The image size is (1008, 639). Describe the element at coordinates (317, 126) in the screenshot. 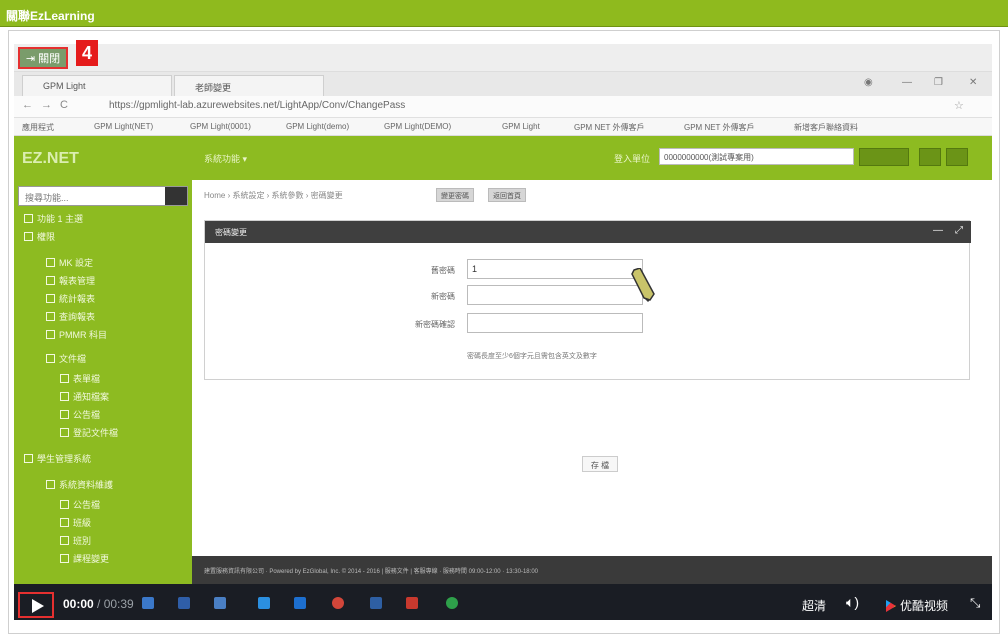

I see `bookmark-item: GPM Light(demo)` at that location.